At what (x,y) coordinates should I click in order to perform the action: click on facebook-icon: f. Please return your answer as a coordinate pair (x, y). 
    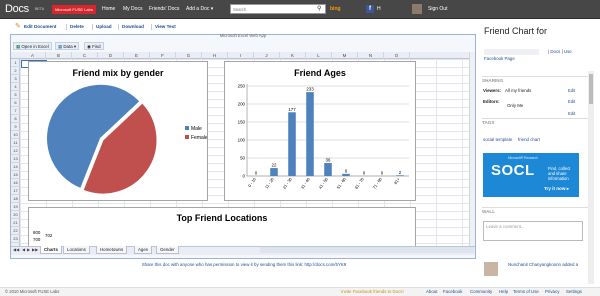
    Looking at the image, I should click on (370, 9).